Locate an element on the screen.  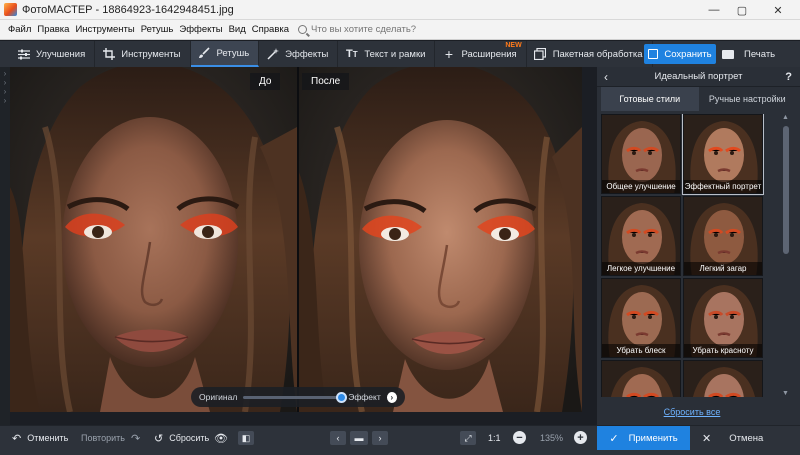
reset-icon: ↺ is located at coordinates (159, 438).